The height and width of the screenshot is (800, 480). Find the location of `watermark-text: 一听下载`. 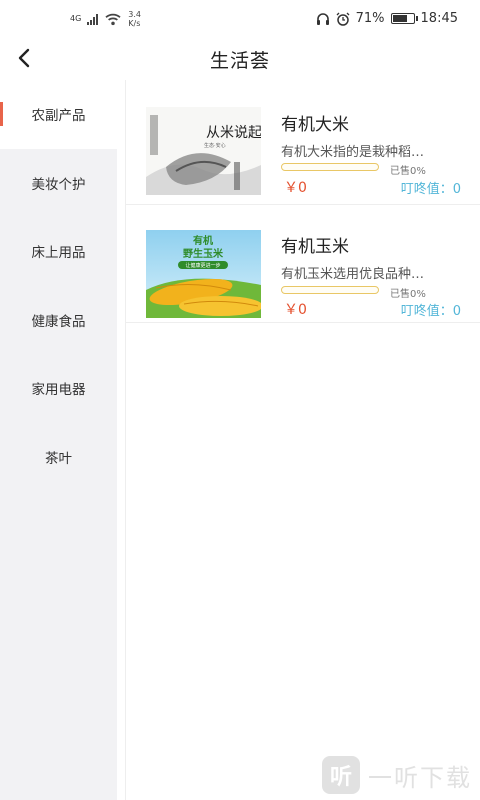

watermark-text: 一听下载 is located at coordinates (420, 777).